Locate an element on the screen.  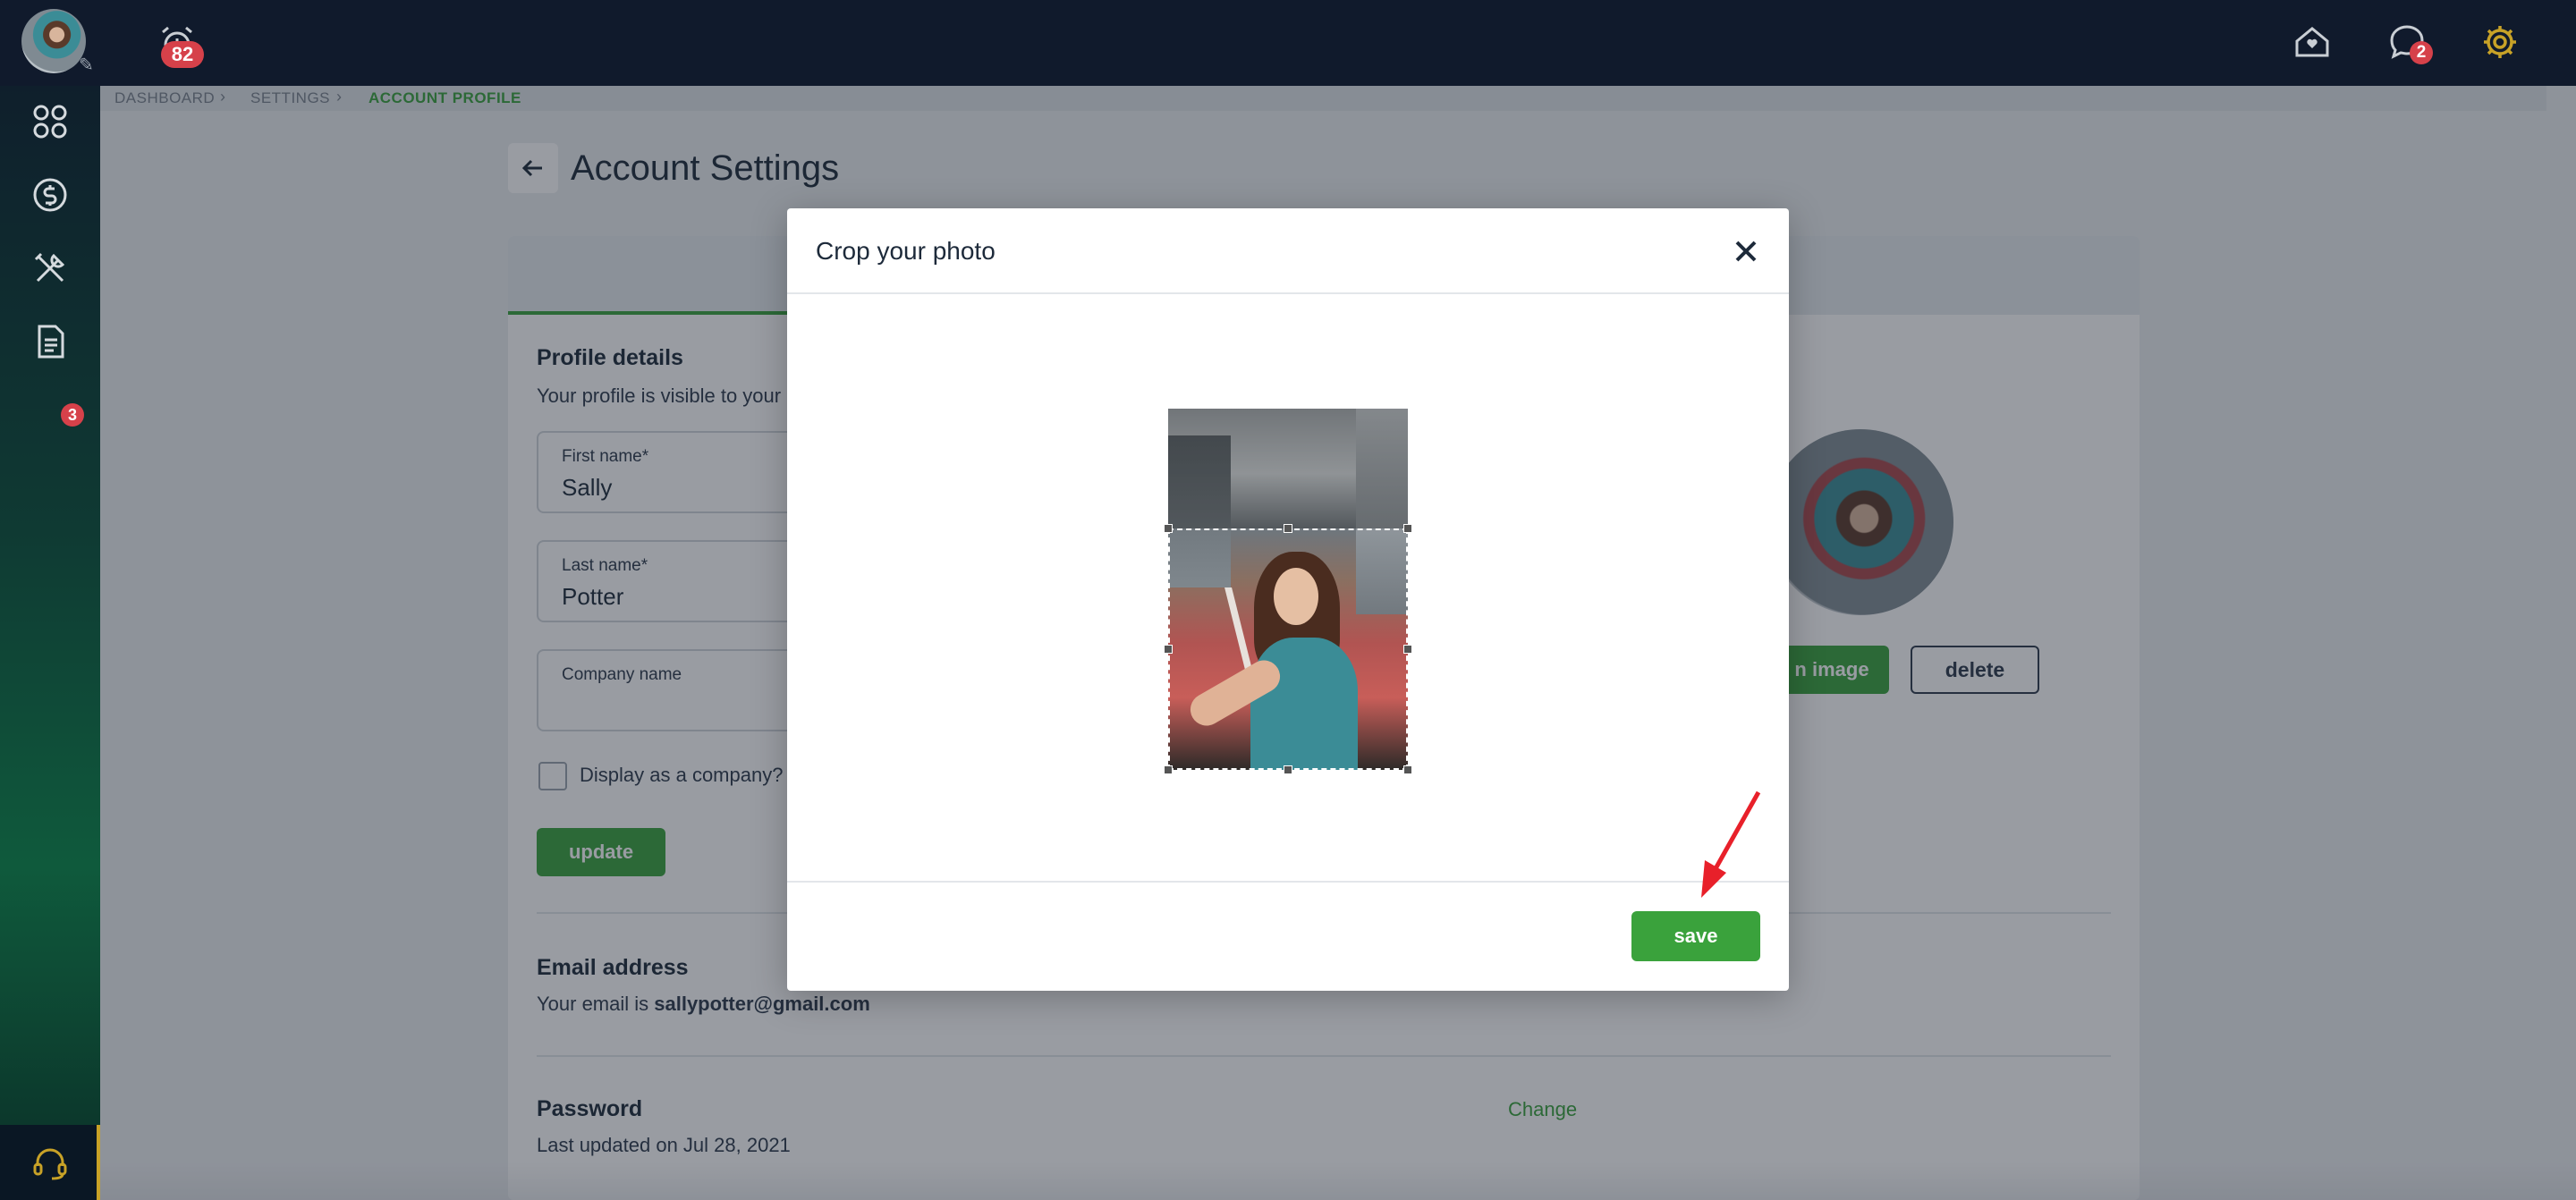
modal-header: Crop your photo is located at coordinates (1288, 251).